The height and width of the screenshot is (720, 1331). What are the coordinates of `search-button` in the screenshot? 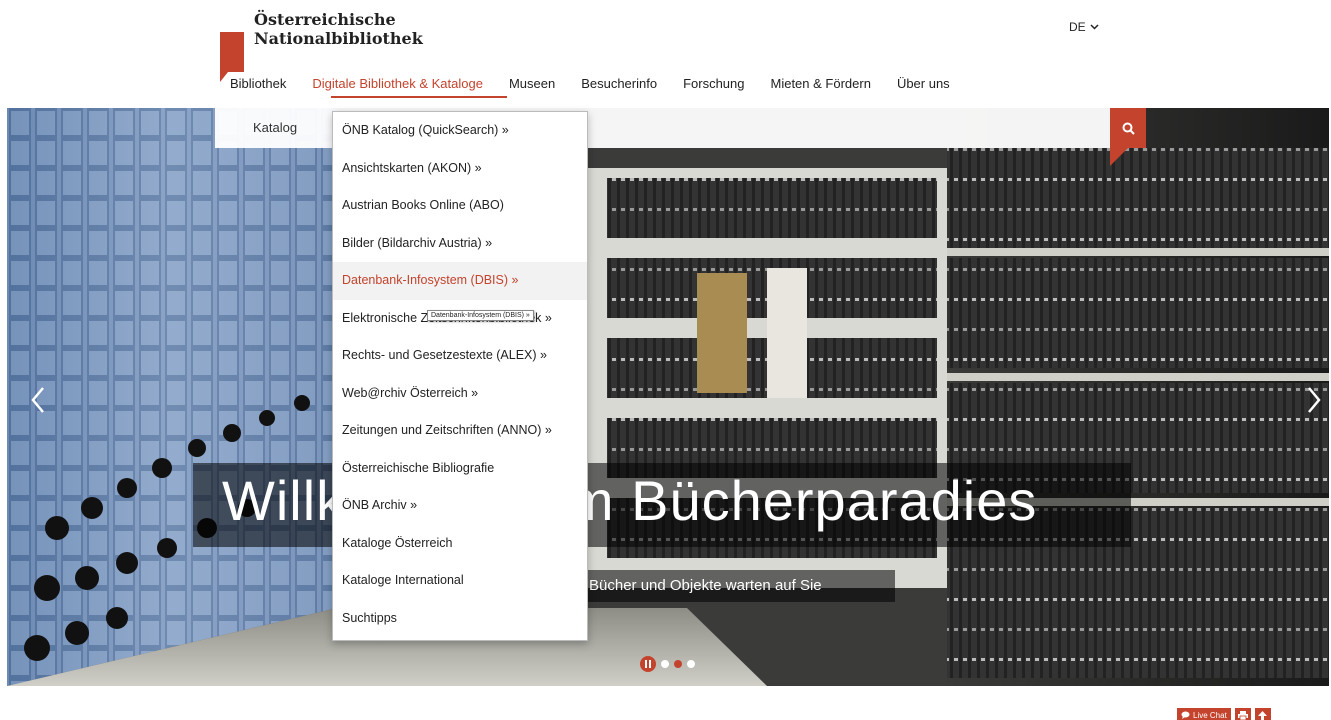 It's located at (1128, 128).